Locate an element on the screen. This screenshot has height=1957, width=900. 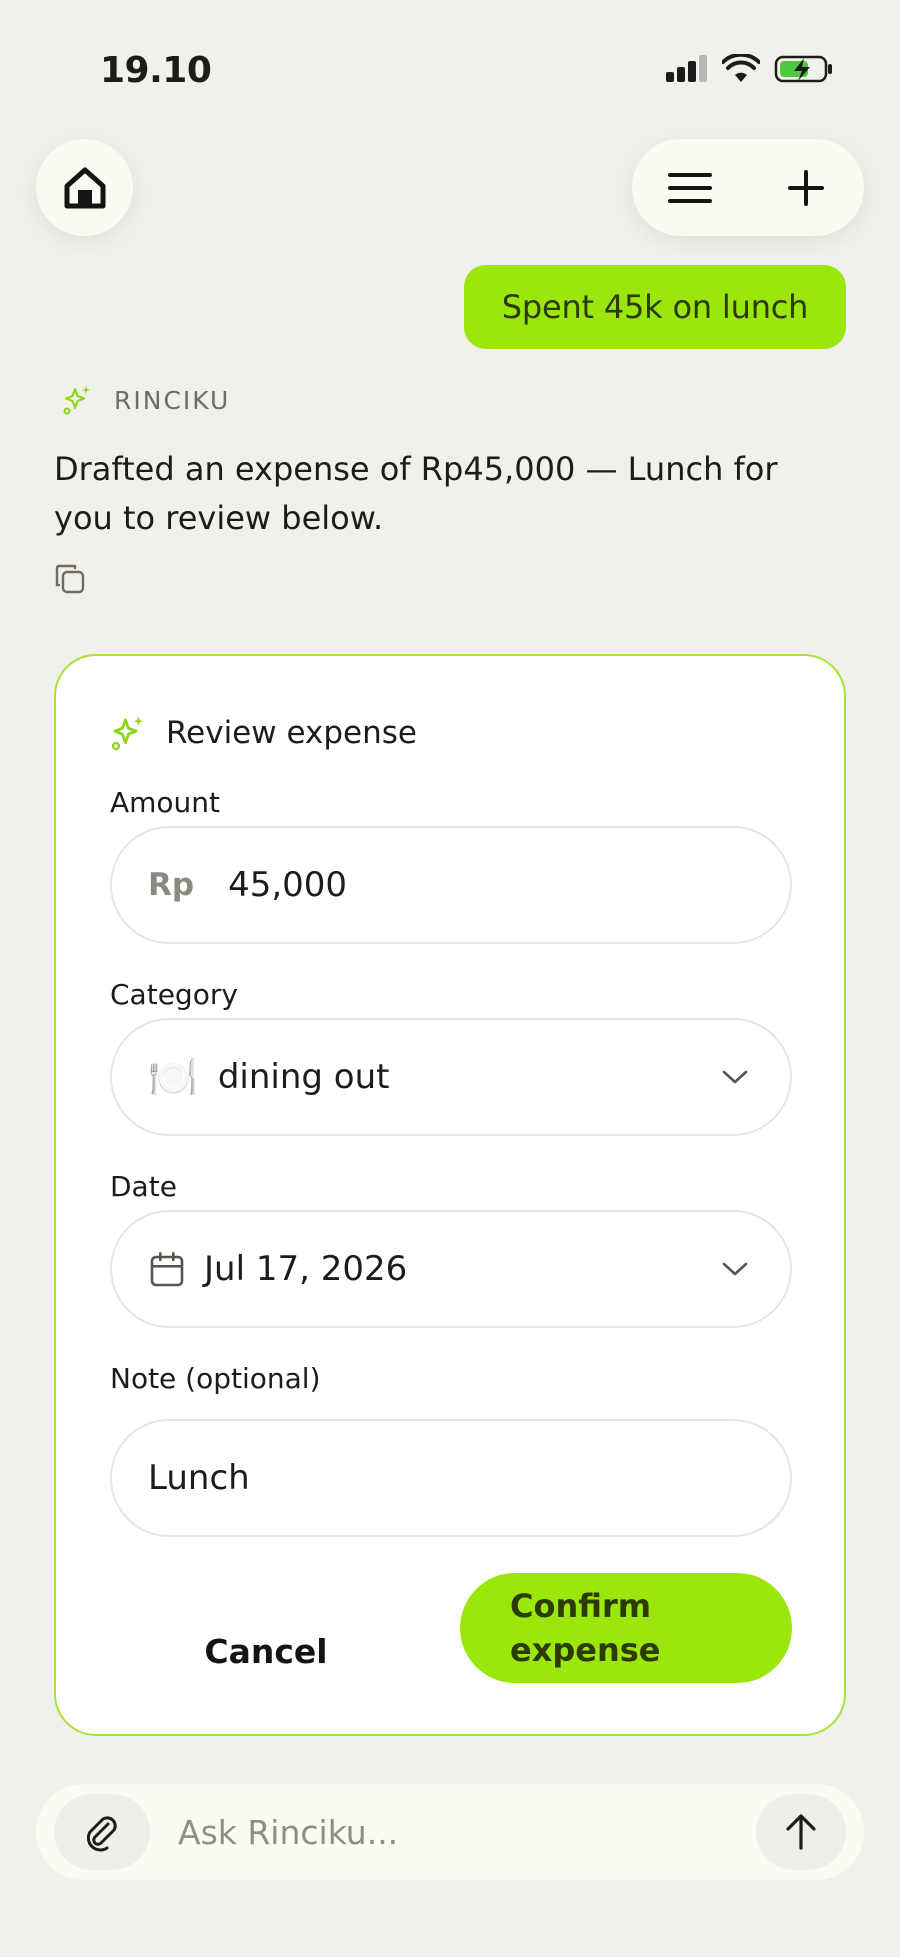
battery-charging-icon is located at coordinates (803, 69).